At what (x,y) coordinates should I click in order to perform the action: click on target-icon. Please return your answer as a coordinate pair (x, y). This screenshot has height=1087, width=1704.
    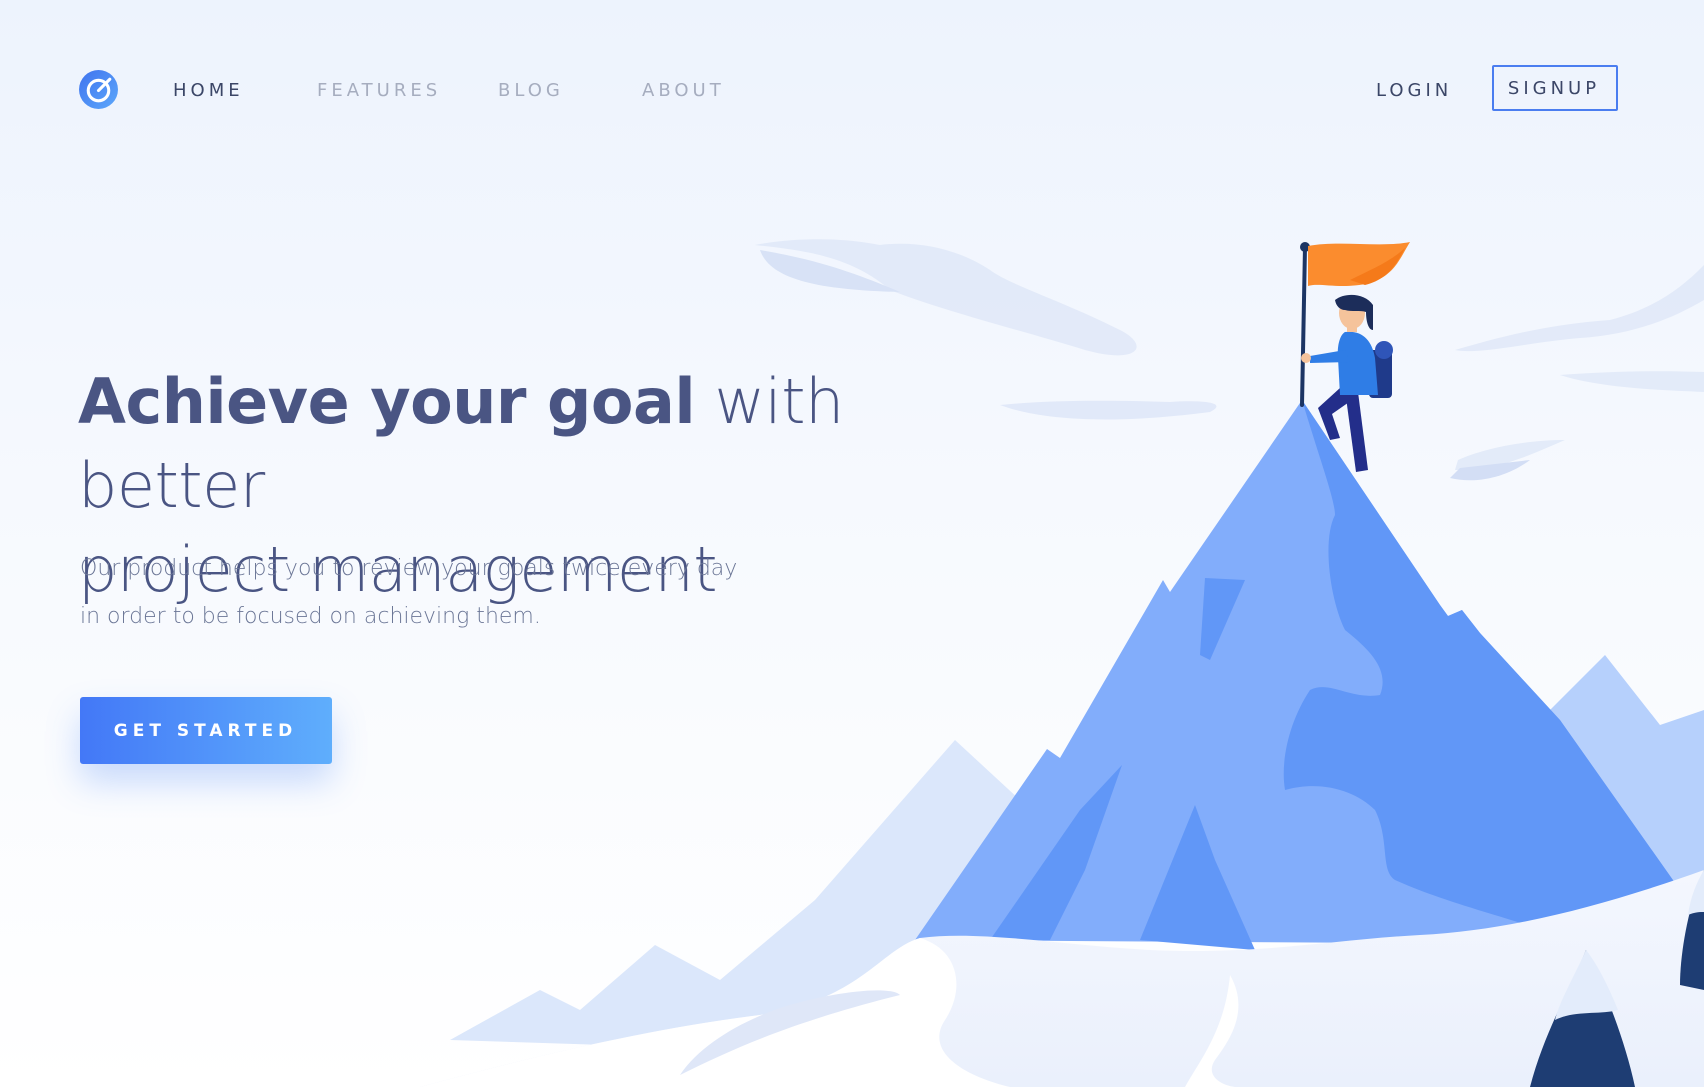
    Looking at the image, I should click on (98, 89).